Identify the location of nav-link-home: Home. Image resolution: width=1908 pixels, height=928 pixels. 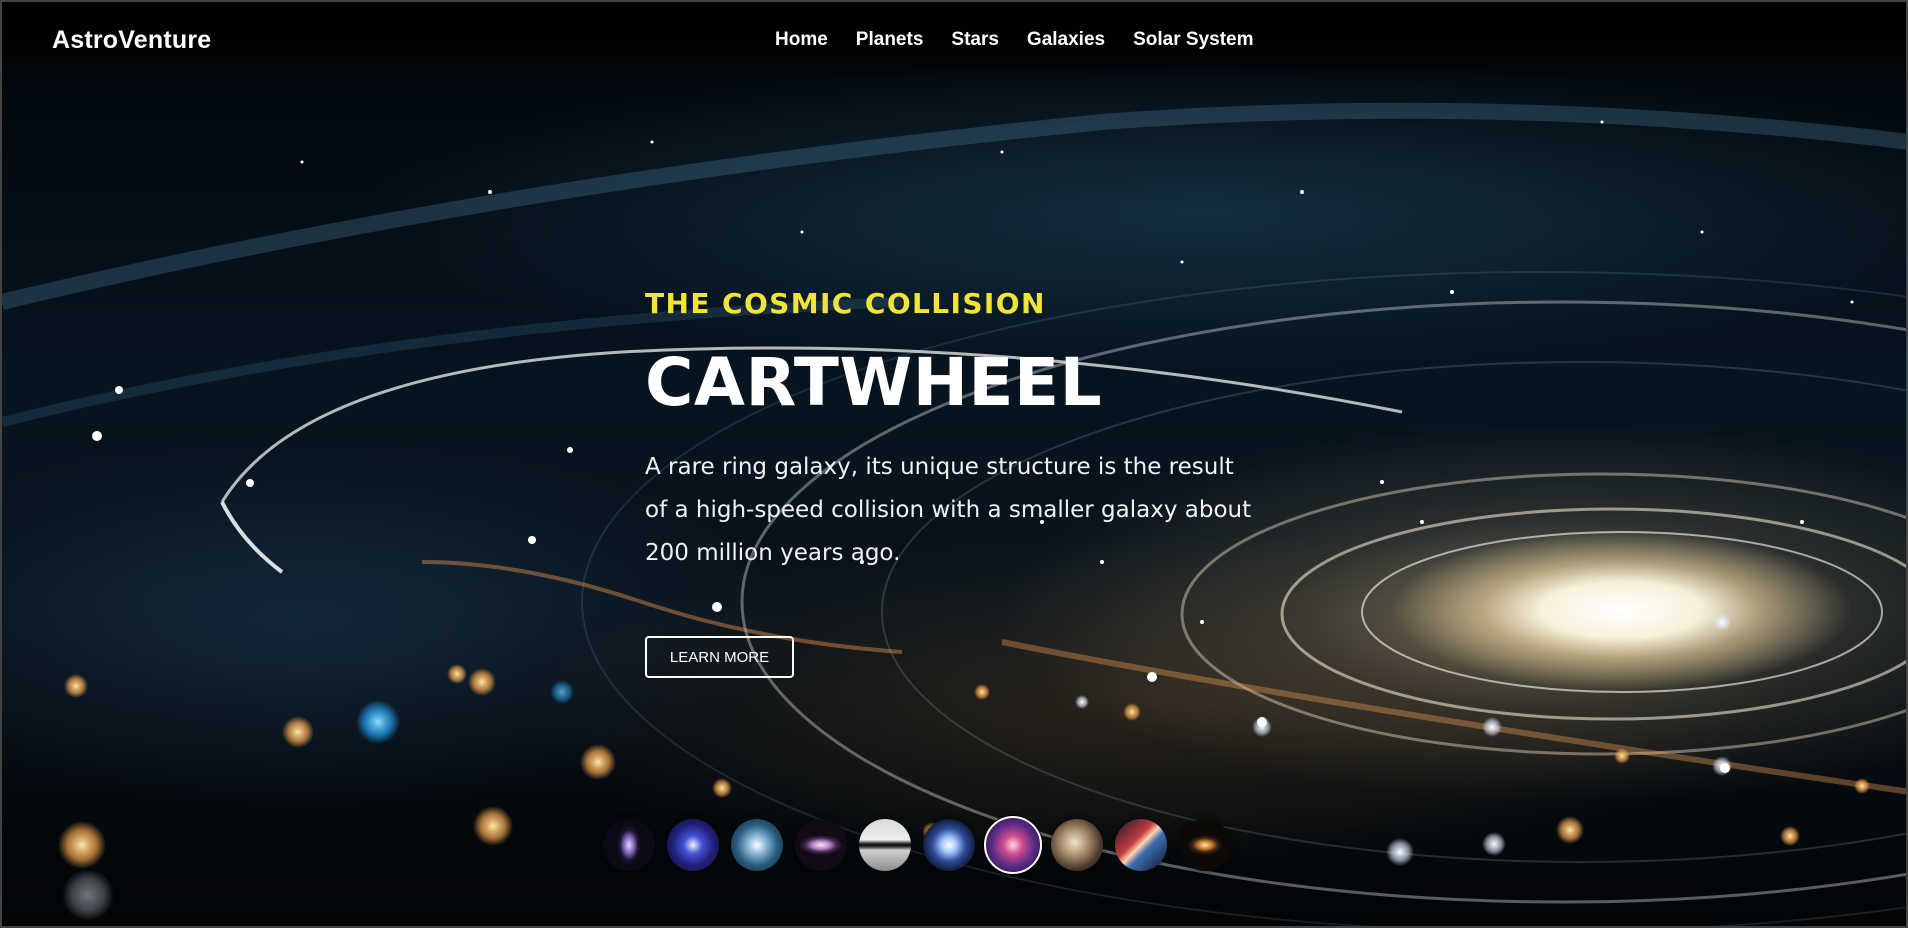
(801, 40).